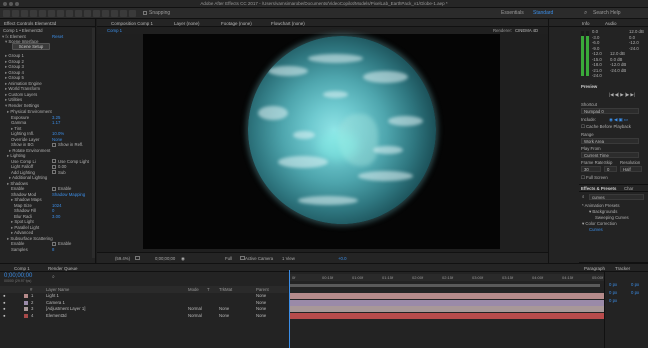 Image resolution: width=648 pixels, height=348 pixels. Describe the element at coordinates (11, 4) in the screenshot. I see `minimize-window-icon` at that location.